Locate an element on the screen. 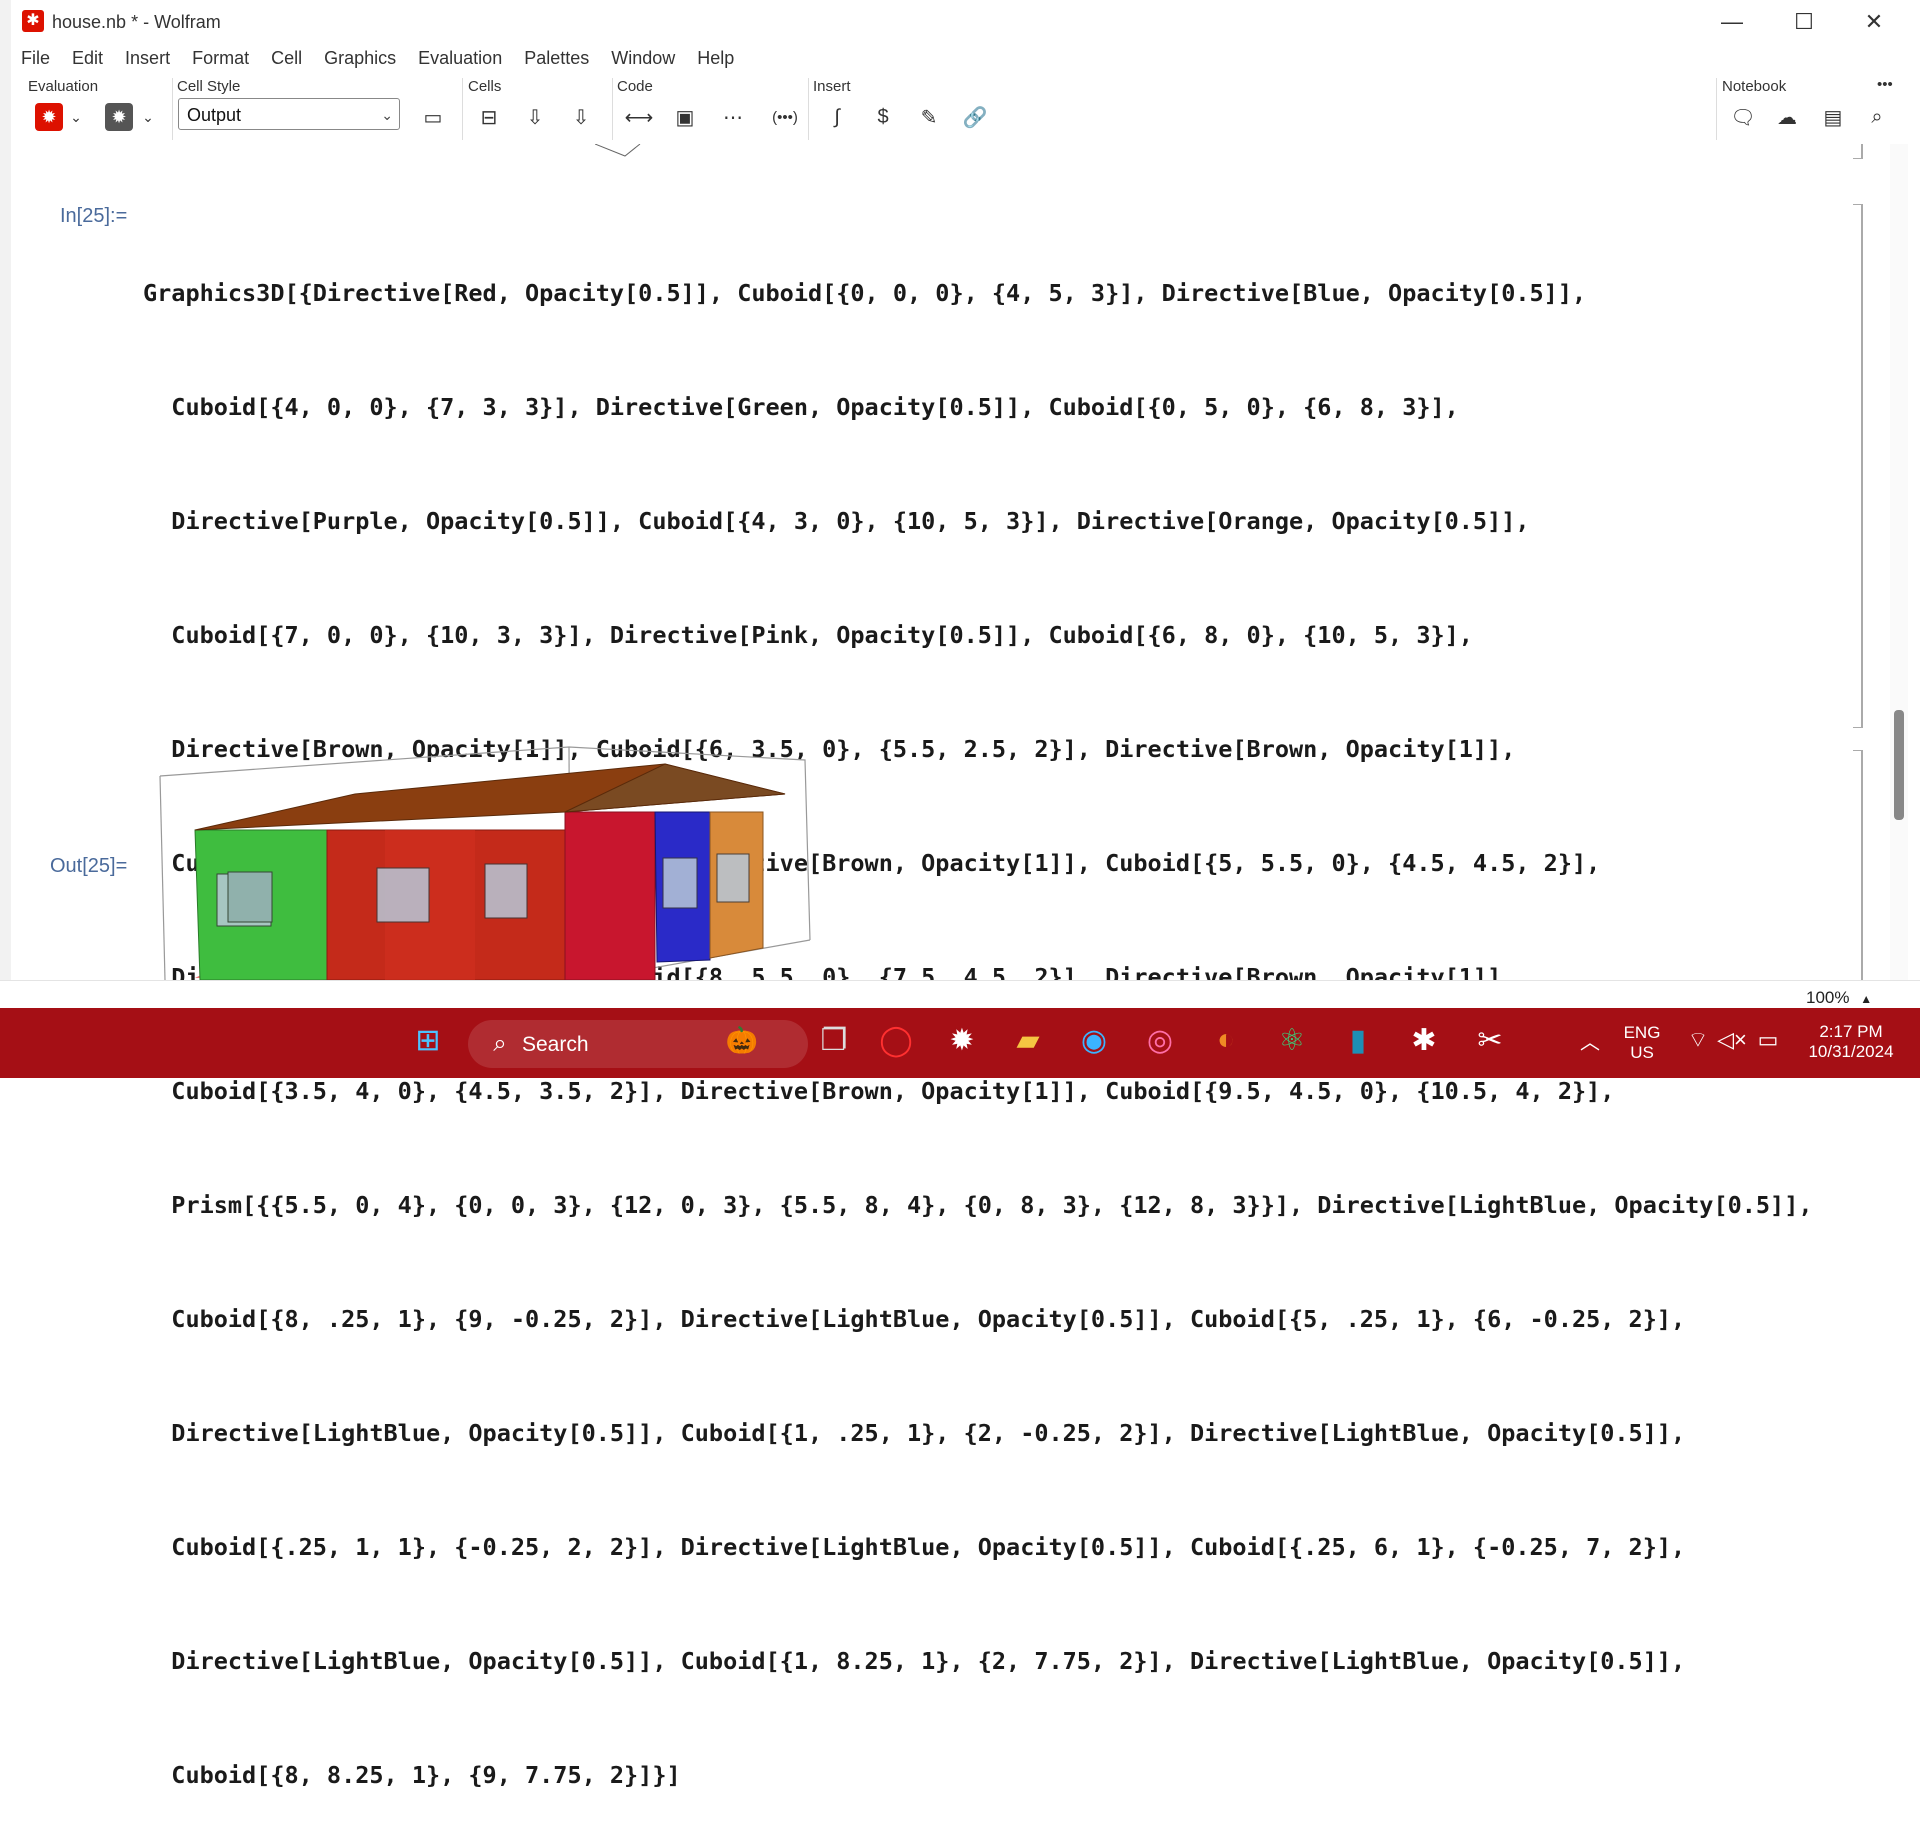 The width and height of the screenshot is (1920, 1832). code-group-label: Code is located at coordinates (635, 86).